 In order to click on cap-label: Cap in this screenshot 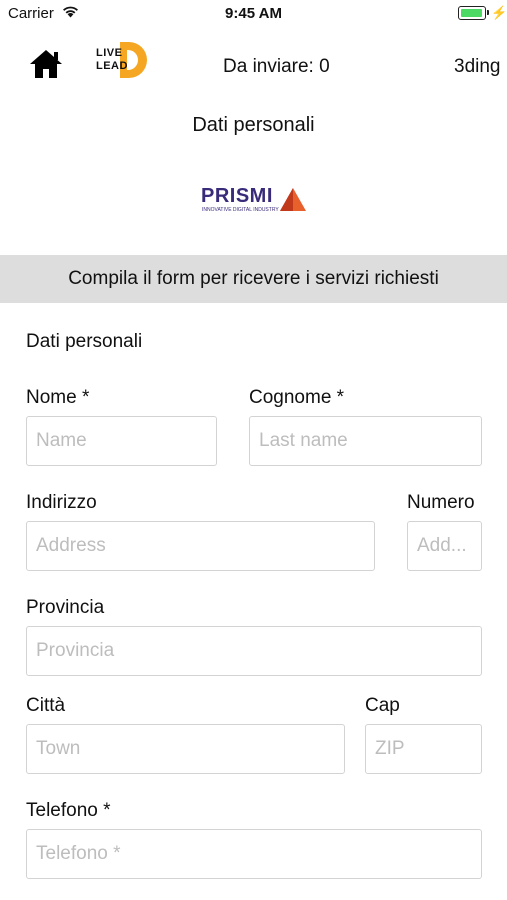, I will do `click(382, 705)`.